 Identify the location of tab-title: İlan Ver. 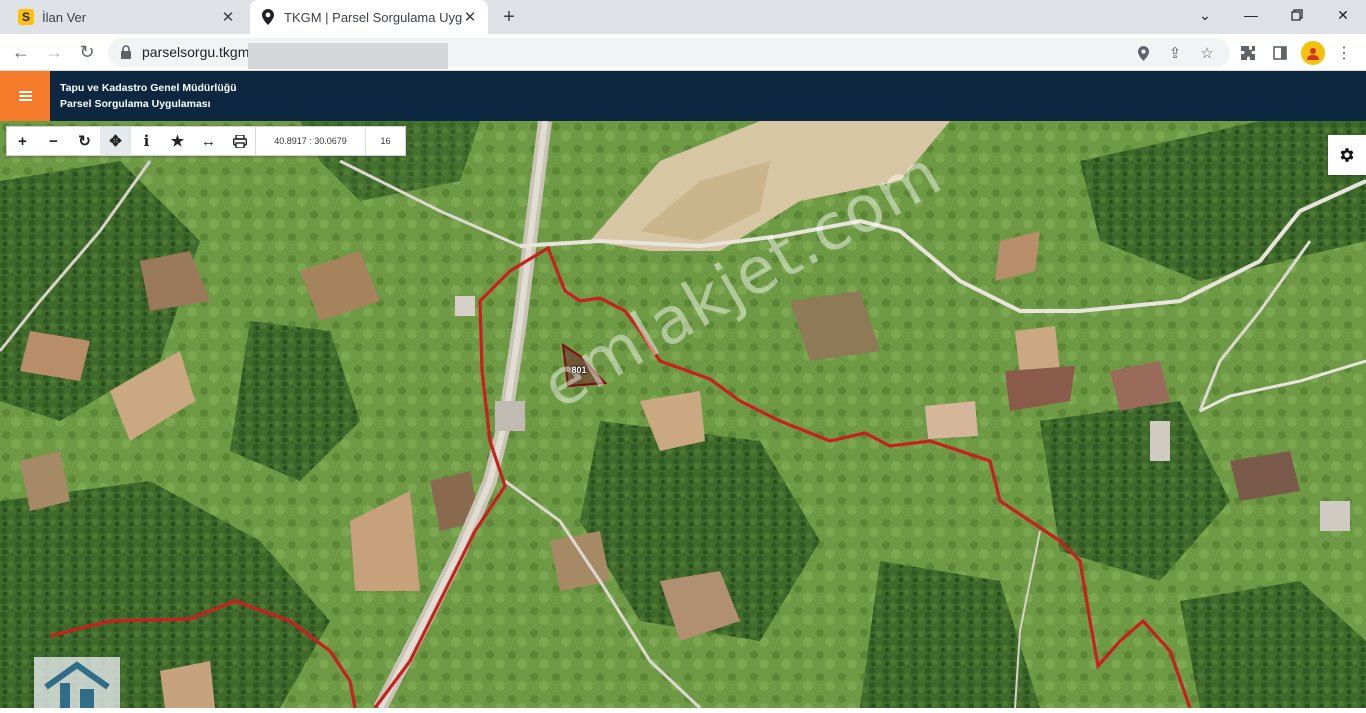
(64, 17).